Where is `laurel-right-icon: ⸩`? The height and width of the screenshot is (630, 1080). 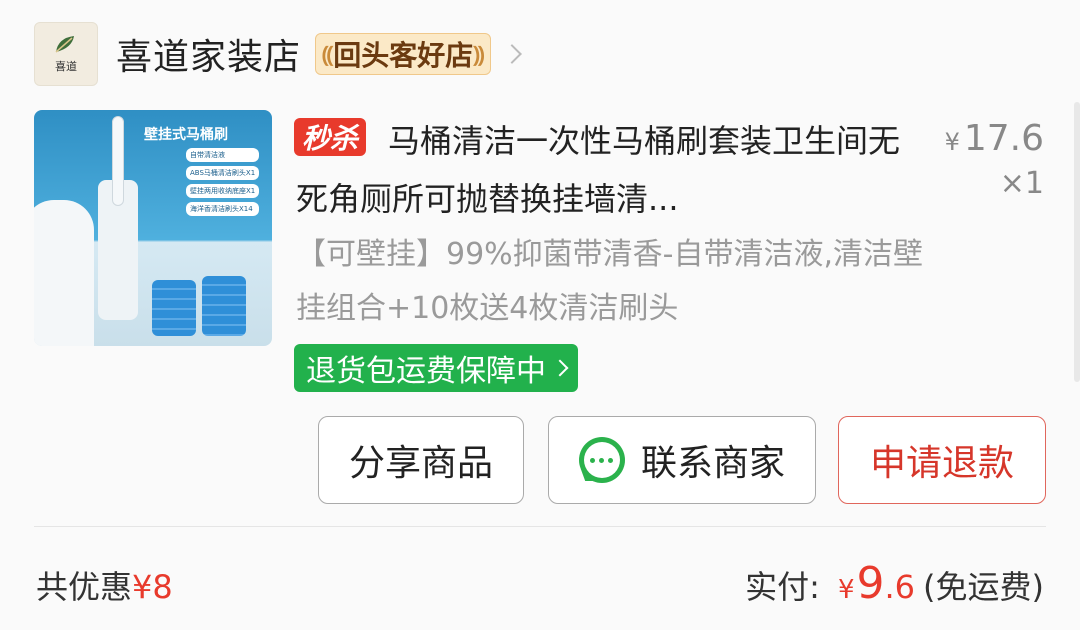 laurel-right-icon: ⸩ is located at coordinates (479, 55).